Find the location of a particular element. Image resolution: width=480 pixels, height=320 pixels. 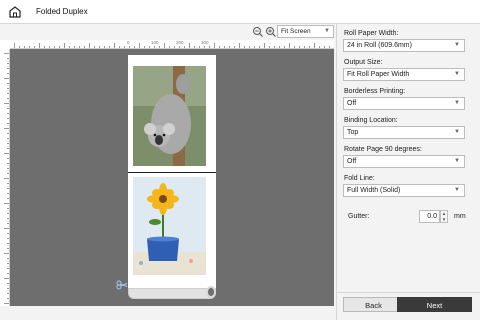

roll-paper-width-label: Roll Paper Width: is located at coordinates (371, 33).